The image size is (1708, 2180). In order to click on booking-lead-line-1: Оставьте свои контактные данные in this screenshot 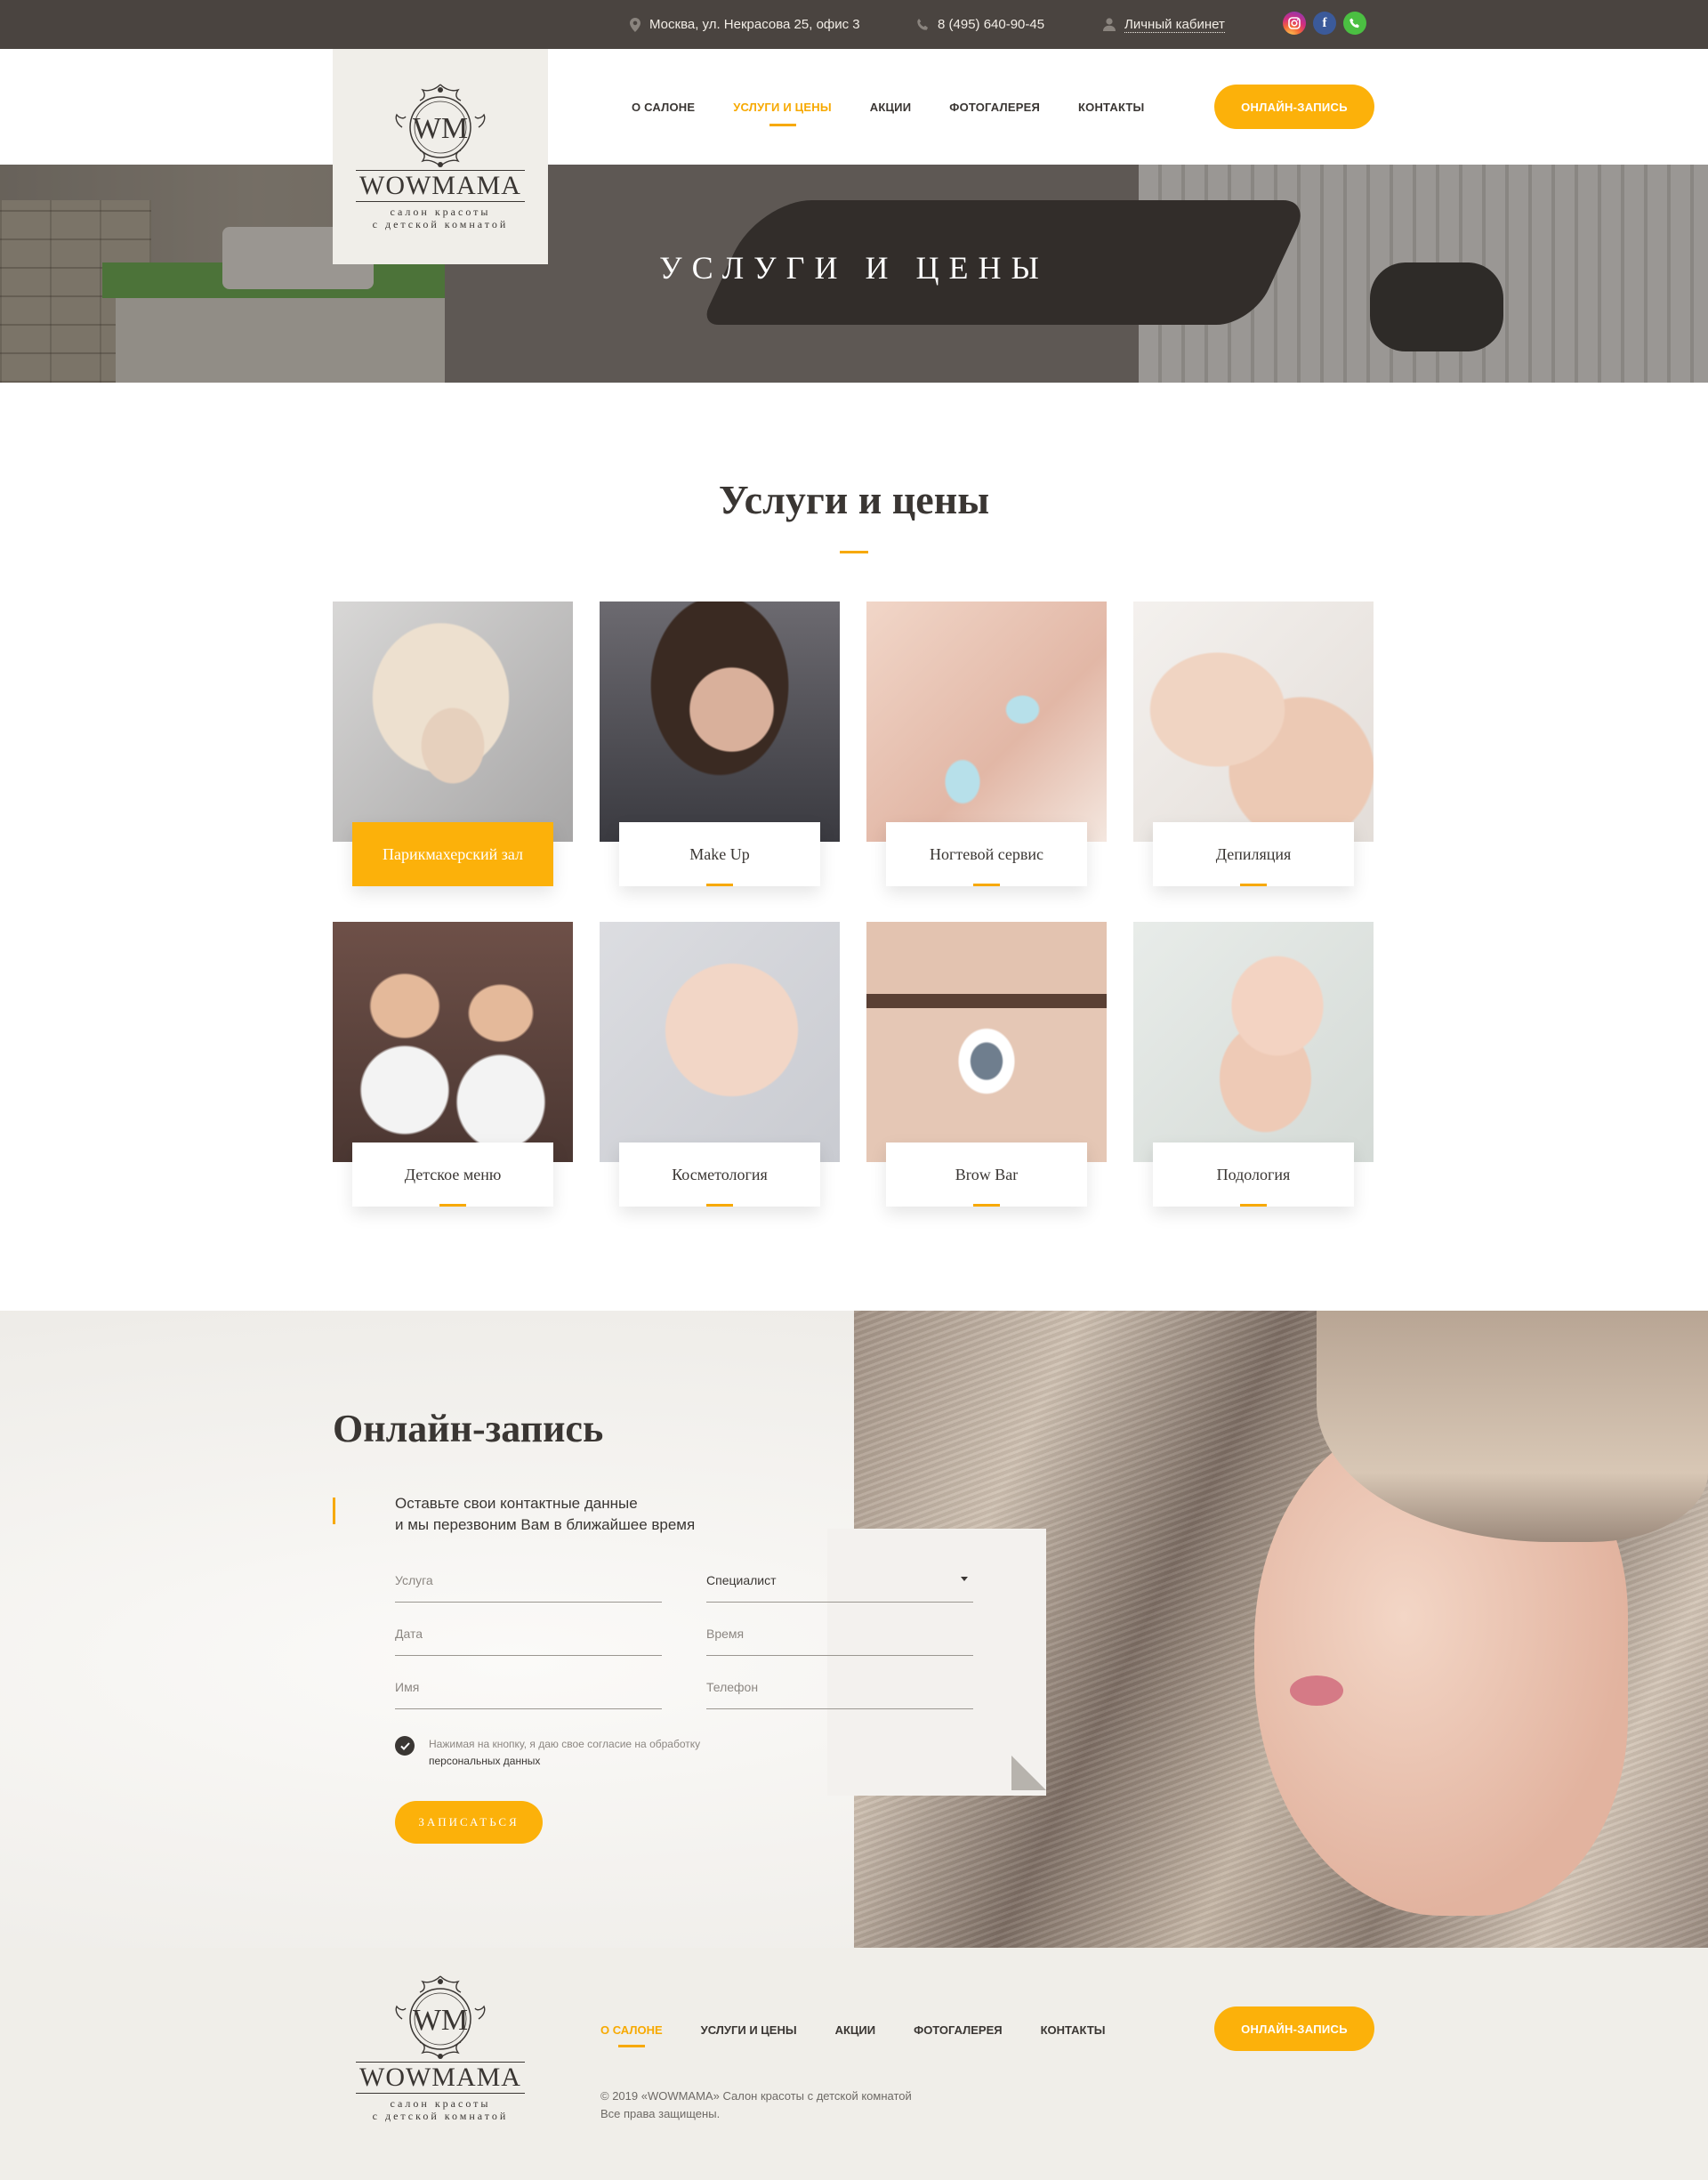, I will do `click(516, 1503)`.